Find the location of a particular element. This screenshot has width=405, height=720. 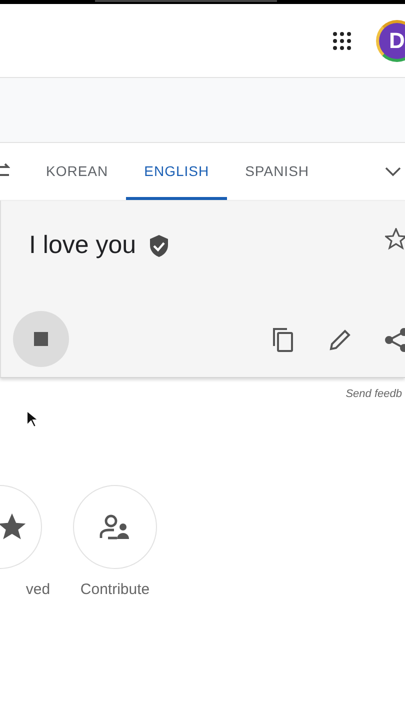

shortcut-label: ved is located at coordinates (38, 590).